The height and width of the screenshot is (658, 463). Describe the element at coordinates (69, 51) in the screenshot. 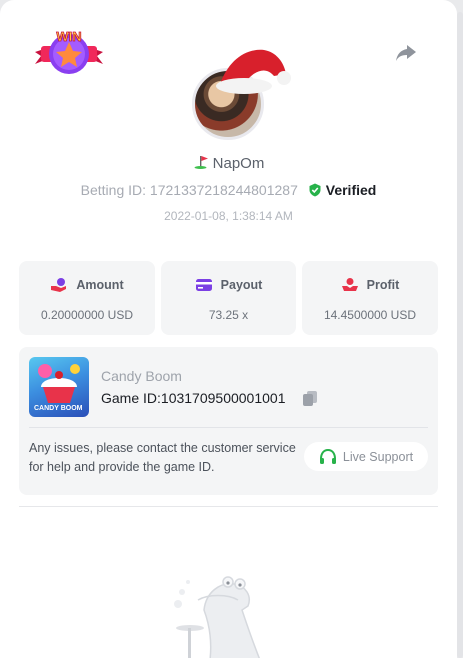

I see `win-badge-icon: WIN` at that location.